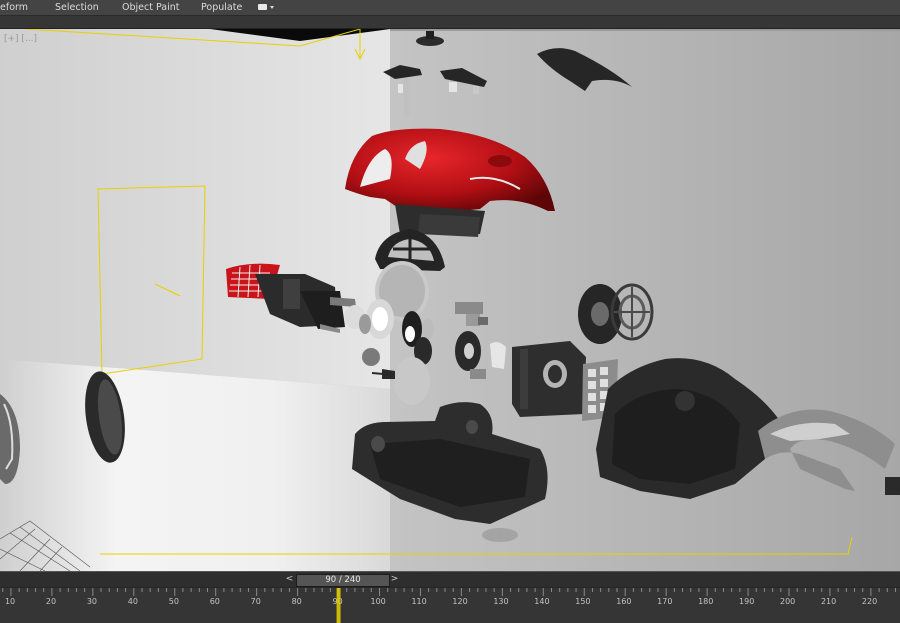  I want to click on ruler-label: 60, so click(215, 601).